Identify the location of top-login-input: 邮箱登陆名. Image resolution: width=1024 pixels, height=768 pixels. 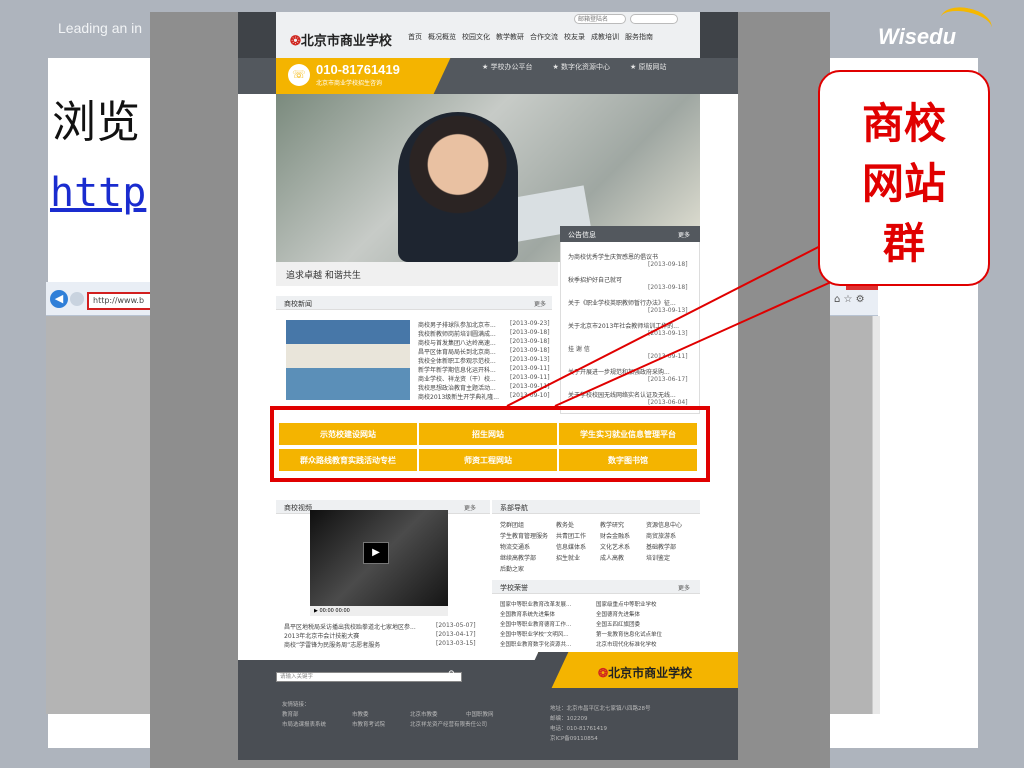
(600, 19).